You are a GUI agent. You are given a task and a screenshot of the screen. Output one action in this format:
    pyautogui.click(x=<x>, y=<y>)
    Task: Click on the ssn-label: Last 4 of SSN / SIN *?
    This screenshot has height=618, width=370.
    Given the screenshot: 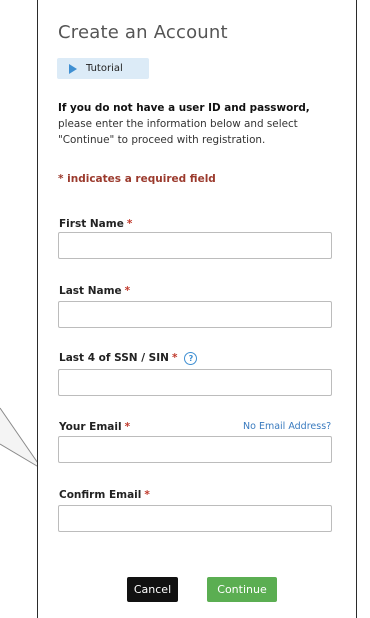 What is the action you would take?
    pyautogui.click(x=128, y=358)
    